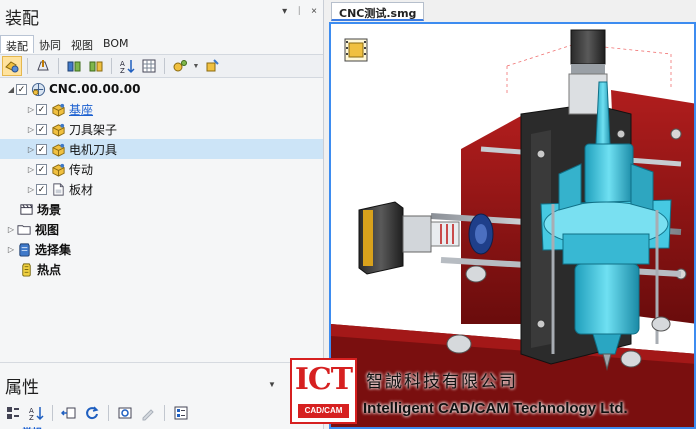 Image resolution: width=696 pixels, height=429 pixels. What do you see at coordinates (26, 209) in the screenshot?
I see `scene-icon` at bounding box center [26, 209].